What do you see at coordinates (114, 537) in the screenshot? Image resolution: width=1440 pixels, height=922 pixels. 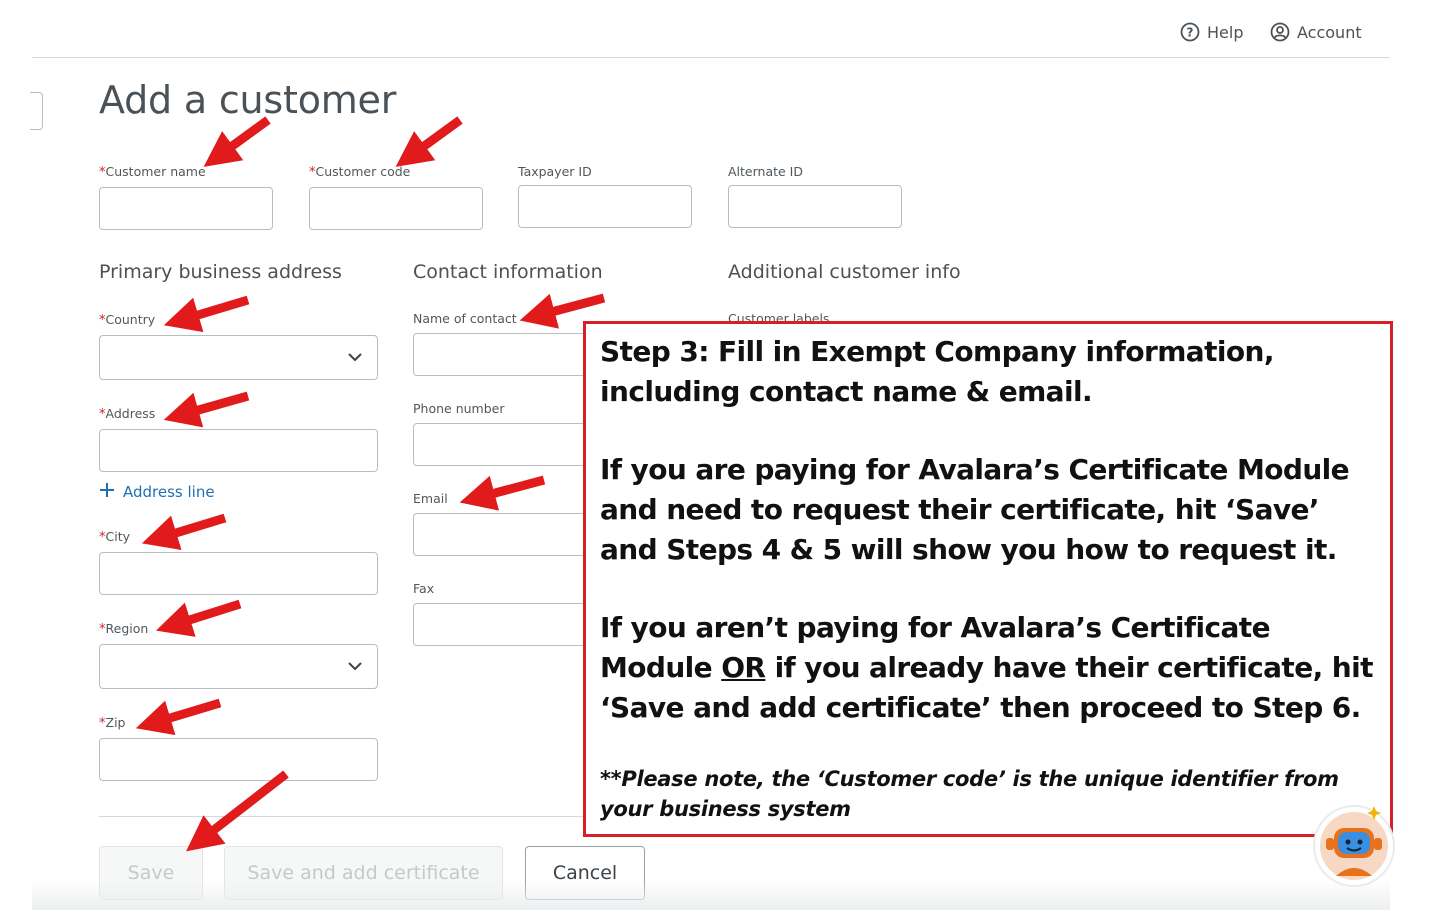 I see `city-label: *City` at bounding box center [114, 537].